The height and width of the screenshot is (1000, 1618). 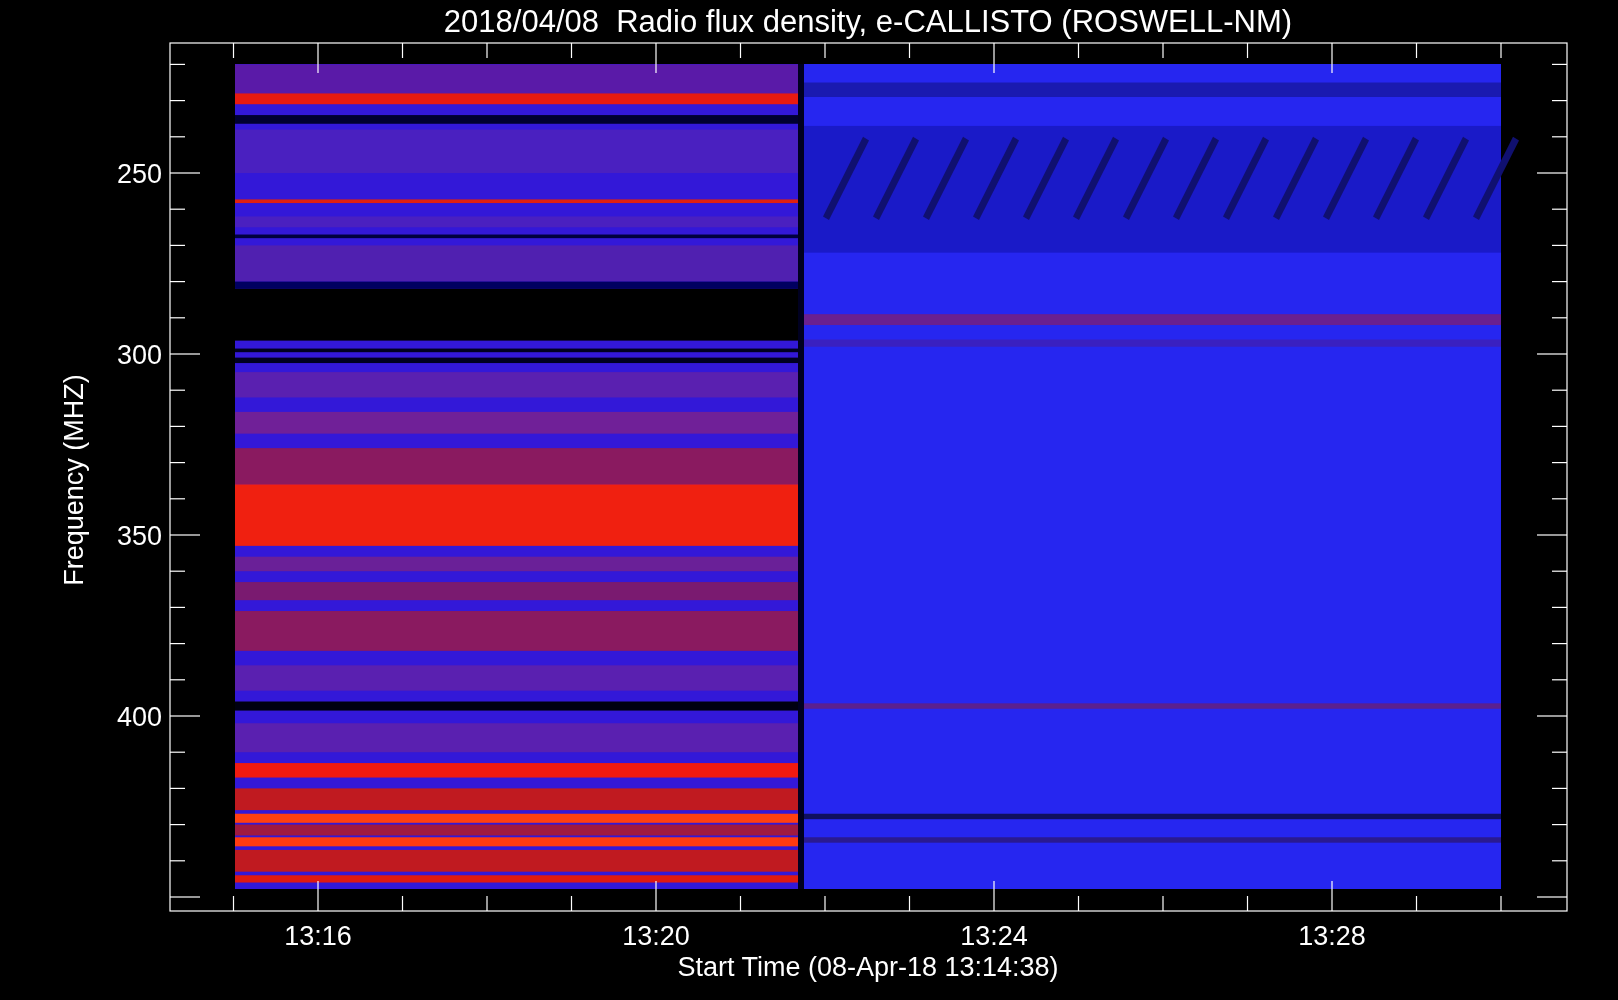 I want to click on y-tick-label: 300, so click(x=139, y=355).